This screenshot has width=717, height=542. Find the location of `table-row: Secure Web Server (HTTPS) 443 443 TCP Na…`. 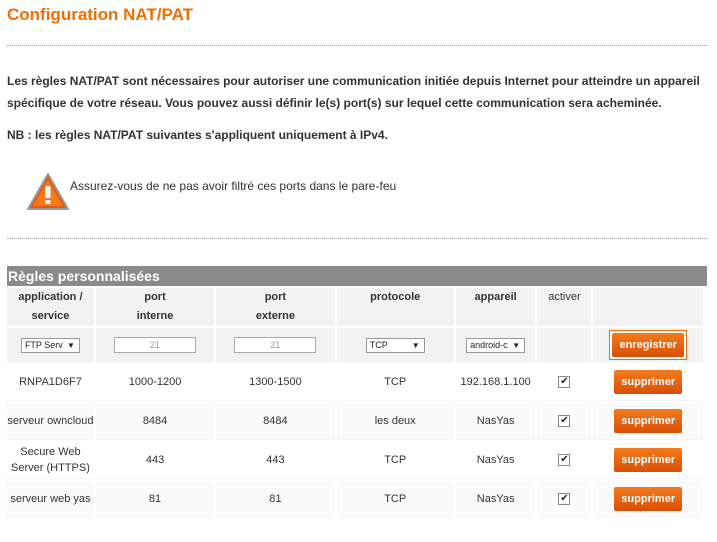

table-row: Secure Web Server (HTTPS) 443 443 TCP Na… is located at coordinates (355, 460).